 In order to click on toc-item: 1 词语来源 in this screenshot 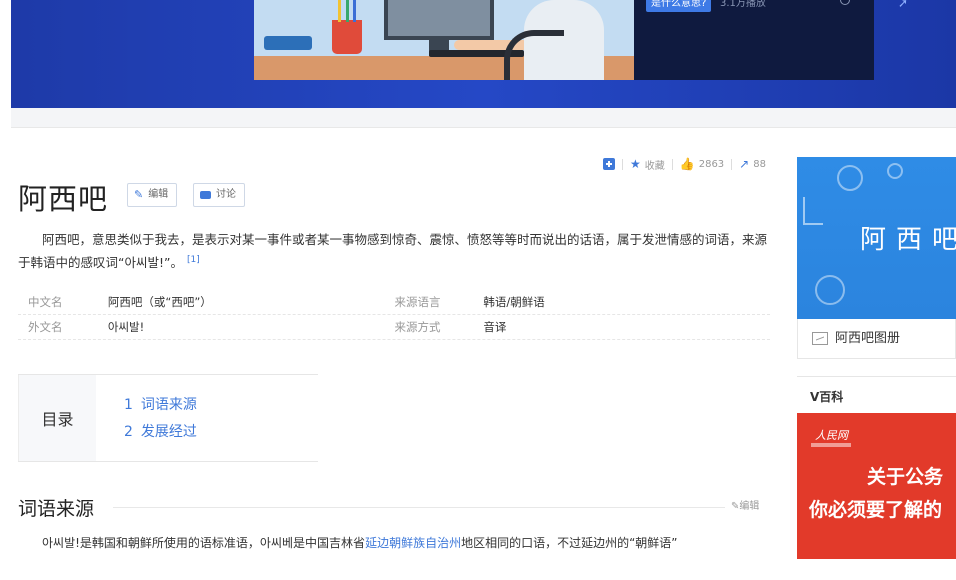, I will do `click(164, 405)`.